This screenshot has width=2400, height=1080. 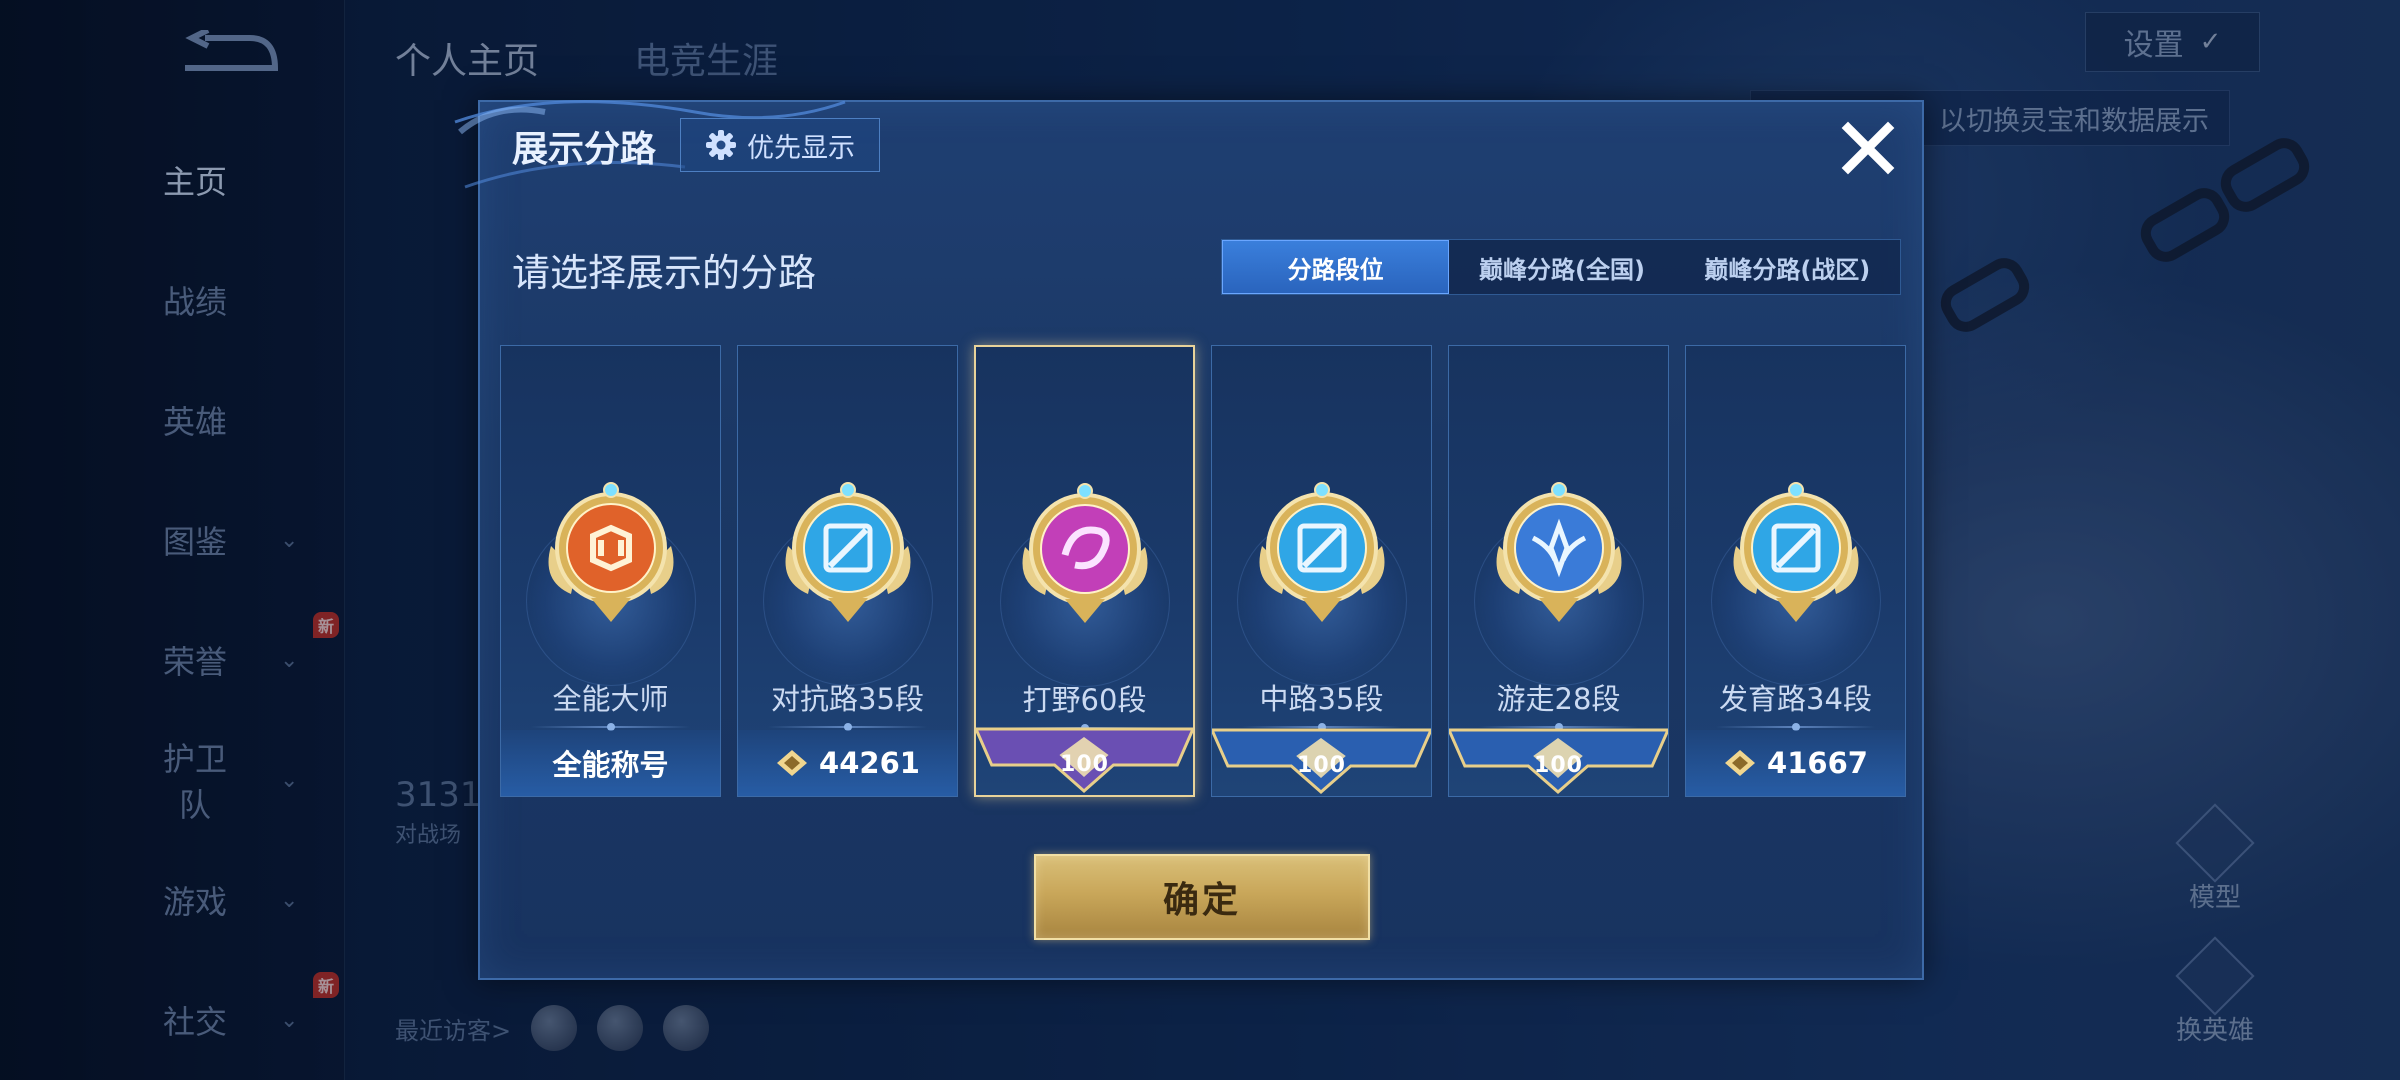 I want to click on card-footer: 41667, so click(x=1795, y=763).